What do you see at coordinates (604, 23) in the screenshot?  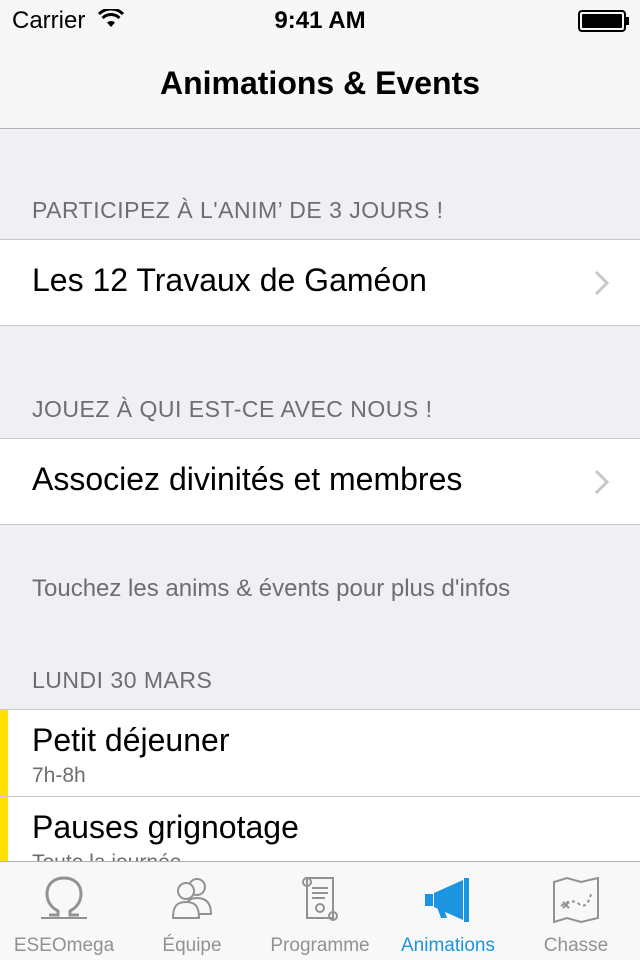 I see `battery-icon` at bounding box center [604, 23].